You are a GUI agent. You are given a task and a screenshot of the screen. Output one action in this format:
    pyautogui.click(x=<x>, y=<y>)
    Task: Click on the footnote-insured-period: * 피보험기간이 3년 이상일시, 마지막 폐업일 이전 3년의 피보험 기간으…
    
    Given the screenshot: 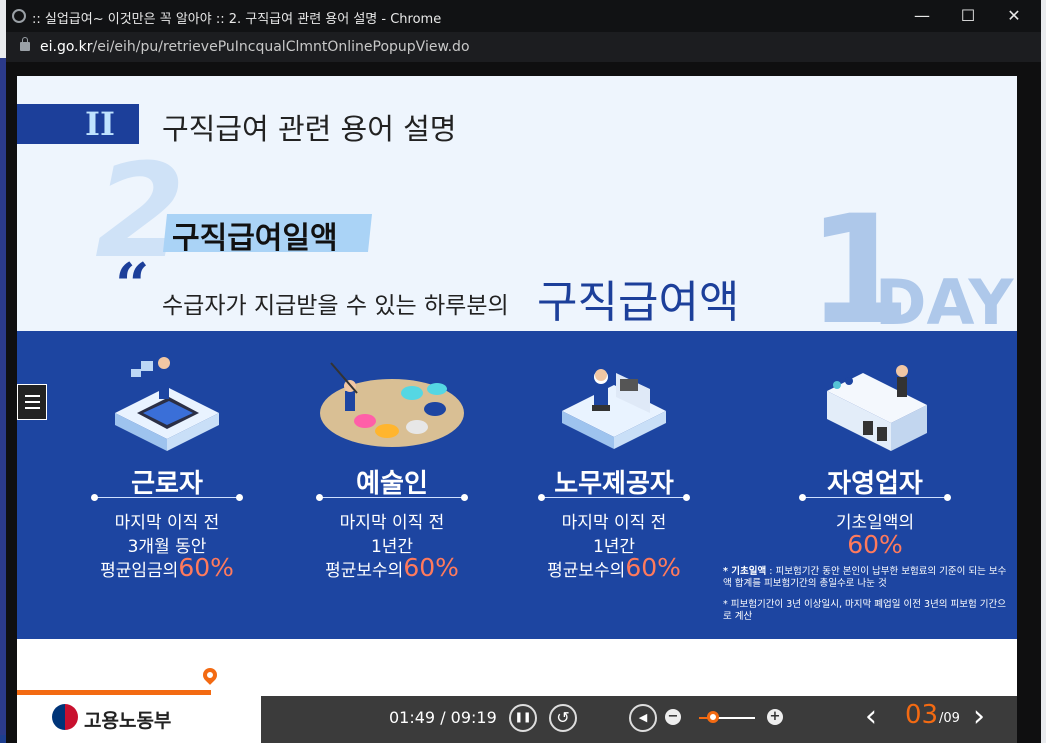 What is the action you would take?
    pyautogui.click(x=865, y=610)
    